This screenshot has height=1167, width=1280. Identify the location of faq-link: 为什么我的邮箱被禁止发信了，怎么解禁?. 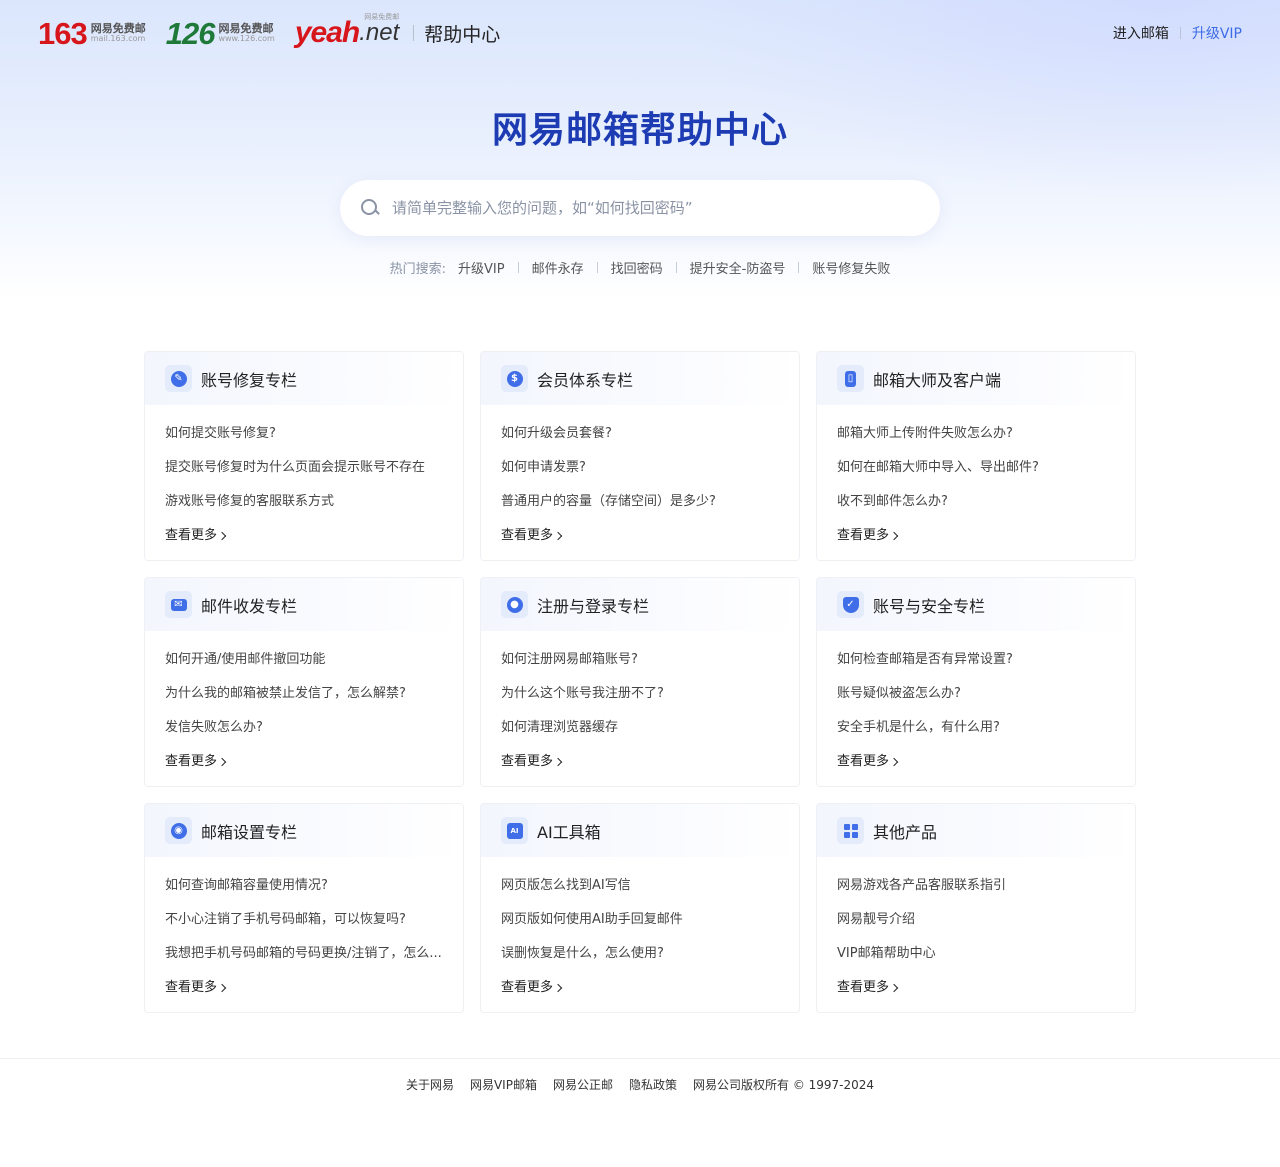
(304, 694).